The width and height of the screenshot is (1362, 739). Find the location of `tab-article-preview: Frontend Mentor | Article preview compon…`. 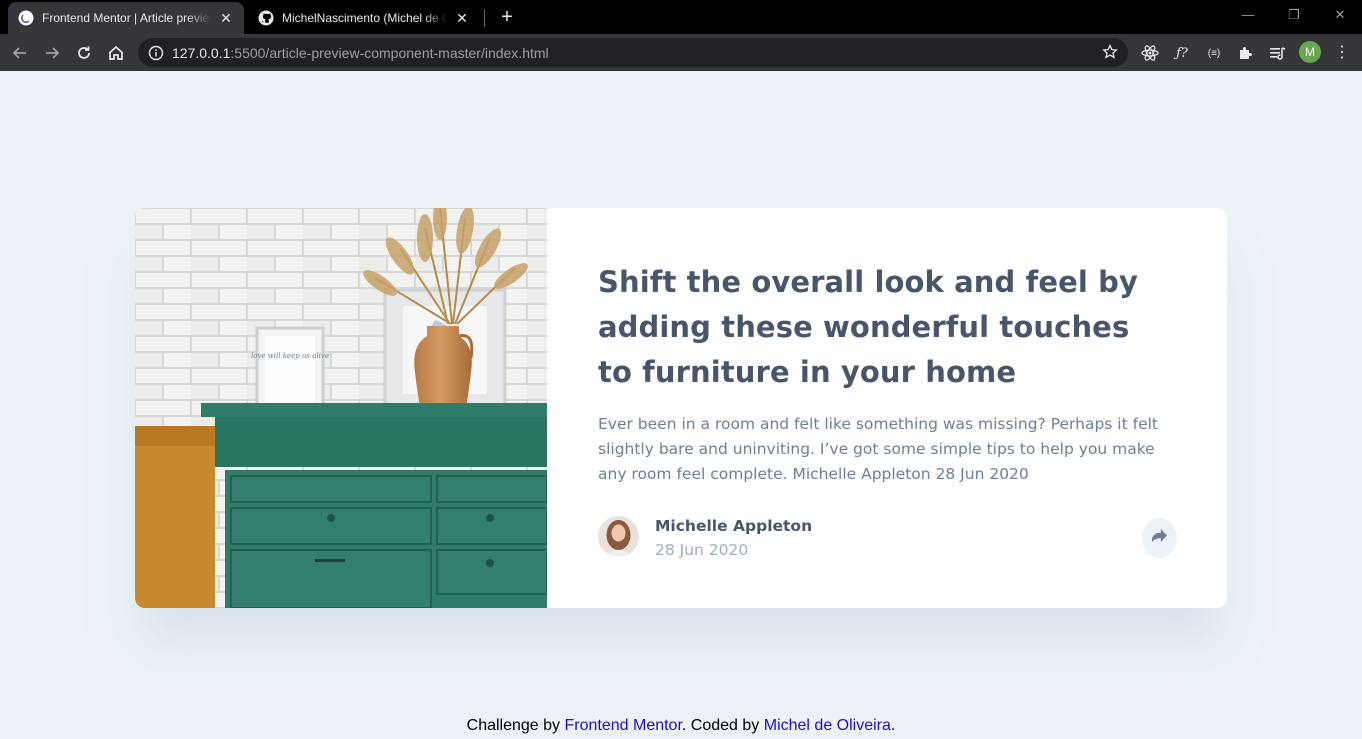

tab-article-preview: Frontend Mentor | Article preview compon… is located at coordinates (126, 18).